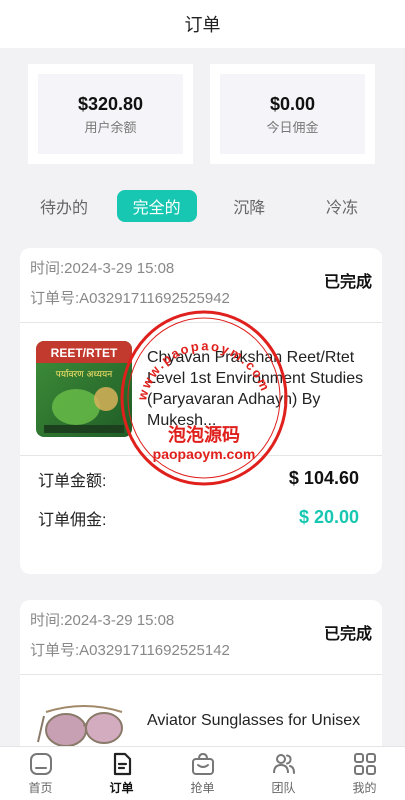 The height and width of the screenshot is (800, 405). Describe the element at coordinates (121, 788) in the screenshot. I see `nav-orders-label: 订单` at that location.